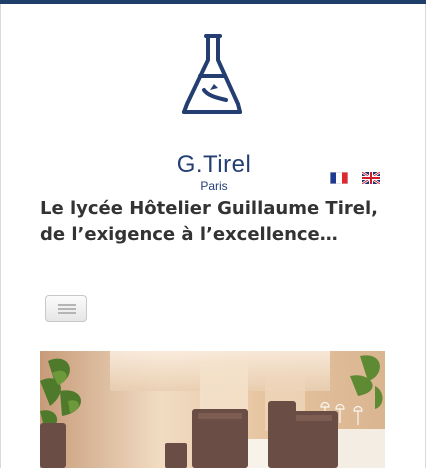 This screenshot has height=468, width=426. I want to click on language-fr-link, so click(339, 178).